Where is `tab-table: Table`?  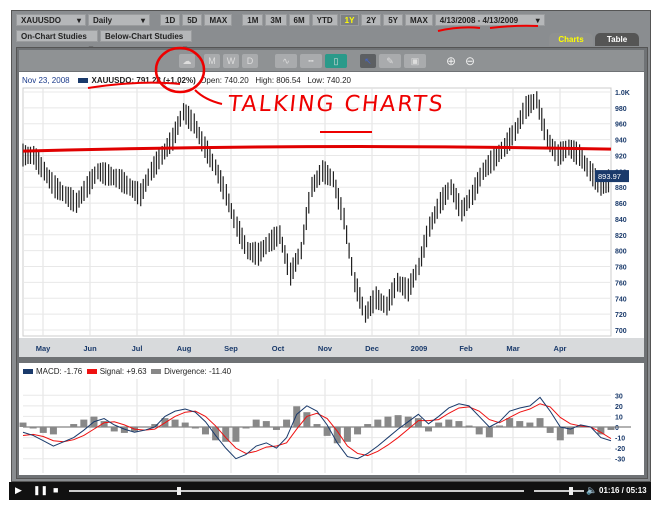 tab-table: Table is located at coordinates (617, 39).